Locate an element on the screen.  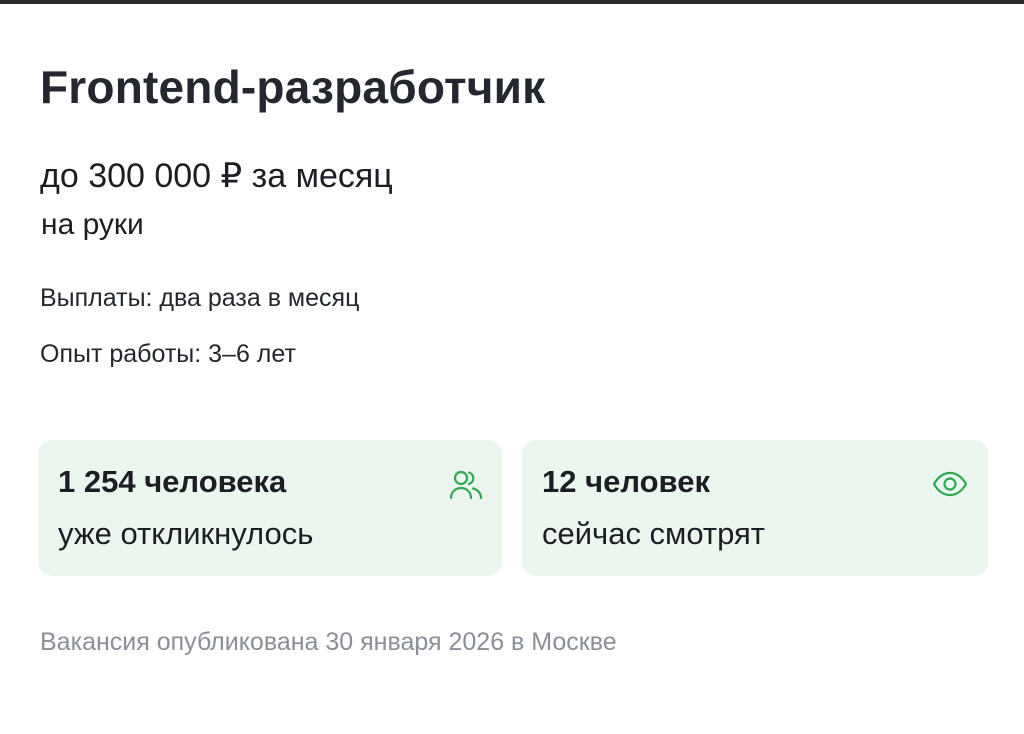
eye-icon is located at coordinates (950, 484).